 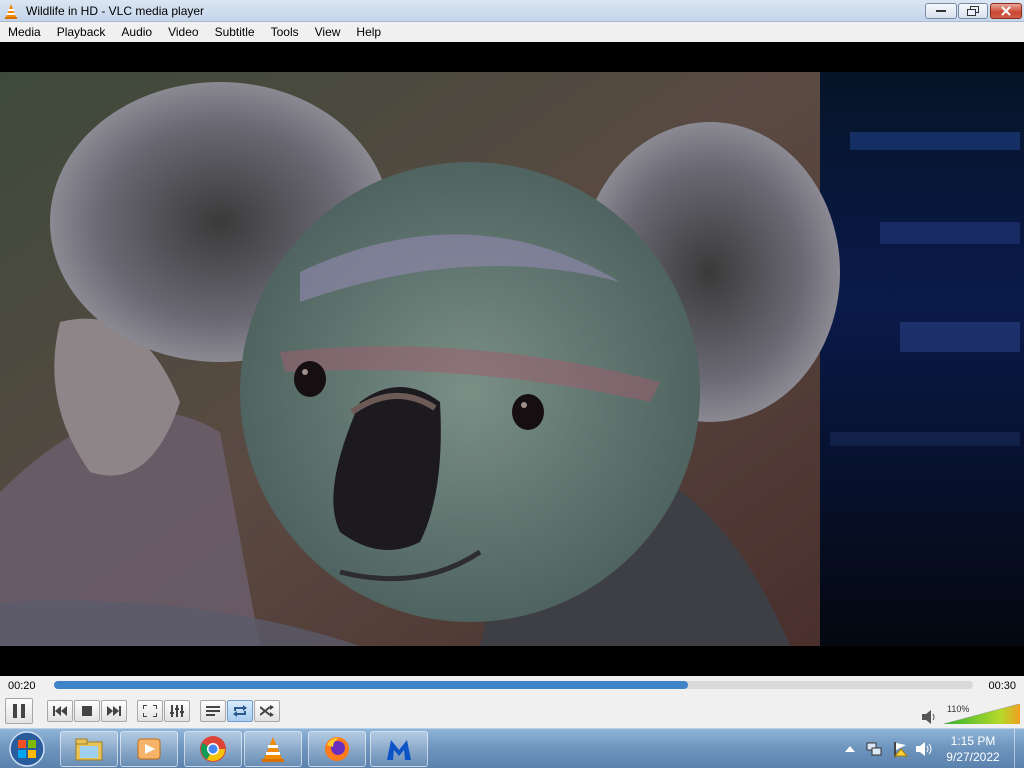 What do you see at coordinates (973, 757) in the screenshot?
I see `clock-date: 9/27/2022` at bounding box center [973, 757].